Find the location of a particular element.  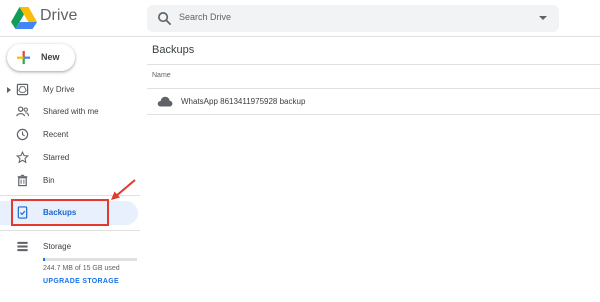

sidebar-item-my-drive: My Drive is located at coordinates (69, 90).